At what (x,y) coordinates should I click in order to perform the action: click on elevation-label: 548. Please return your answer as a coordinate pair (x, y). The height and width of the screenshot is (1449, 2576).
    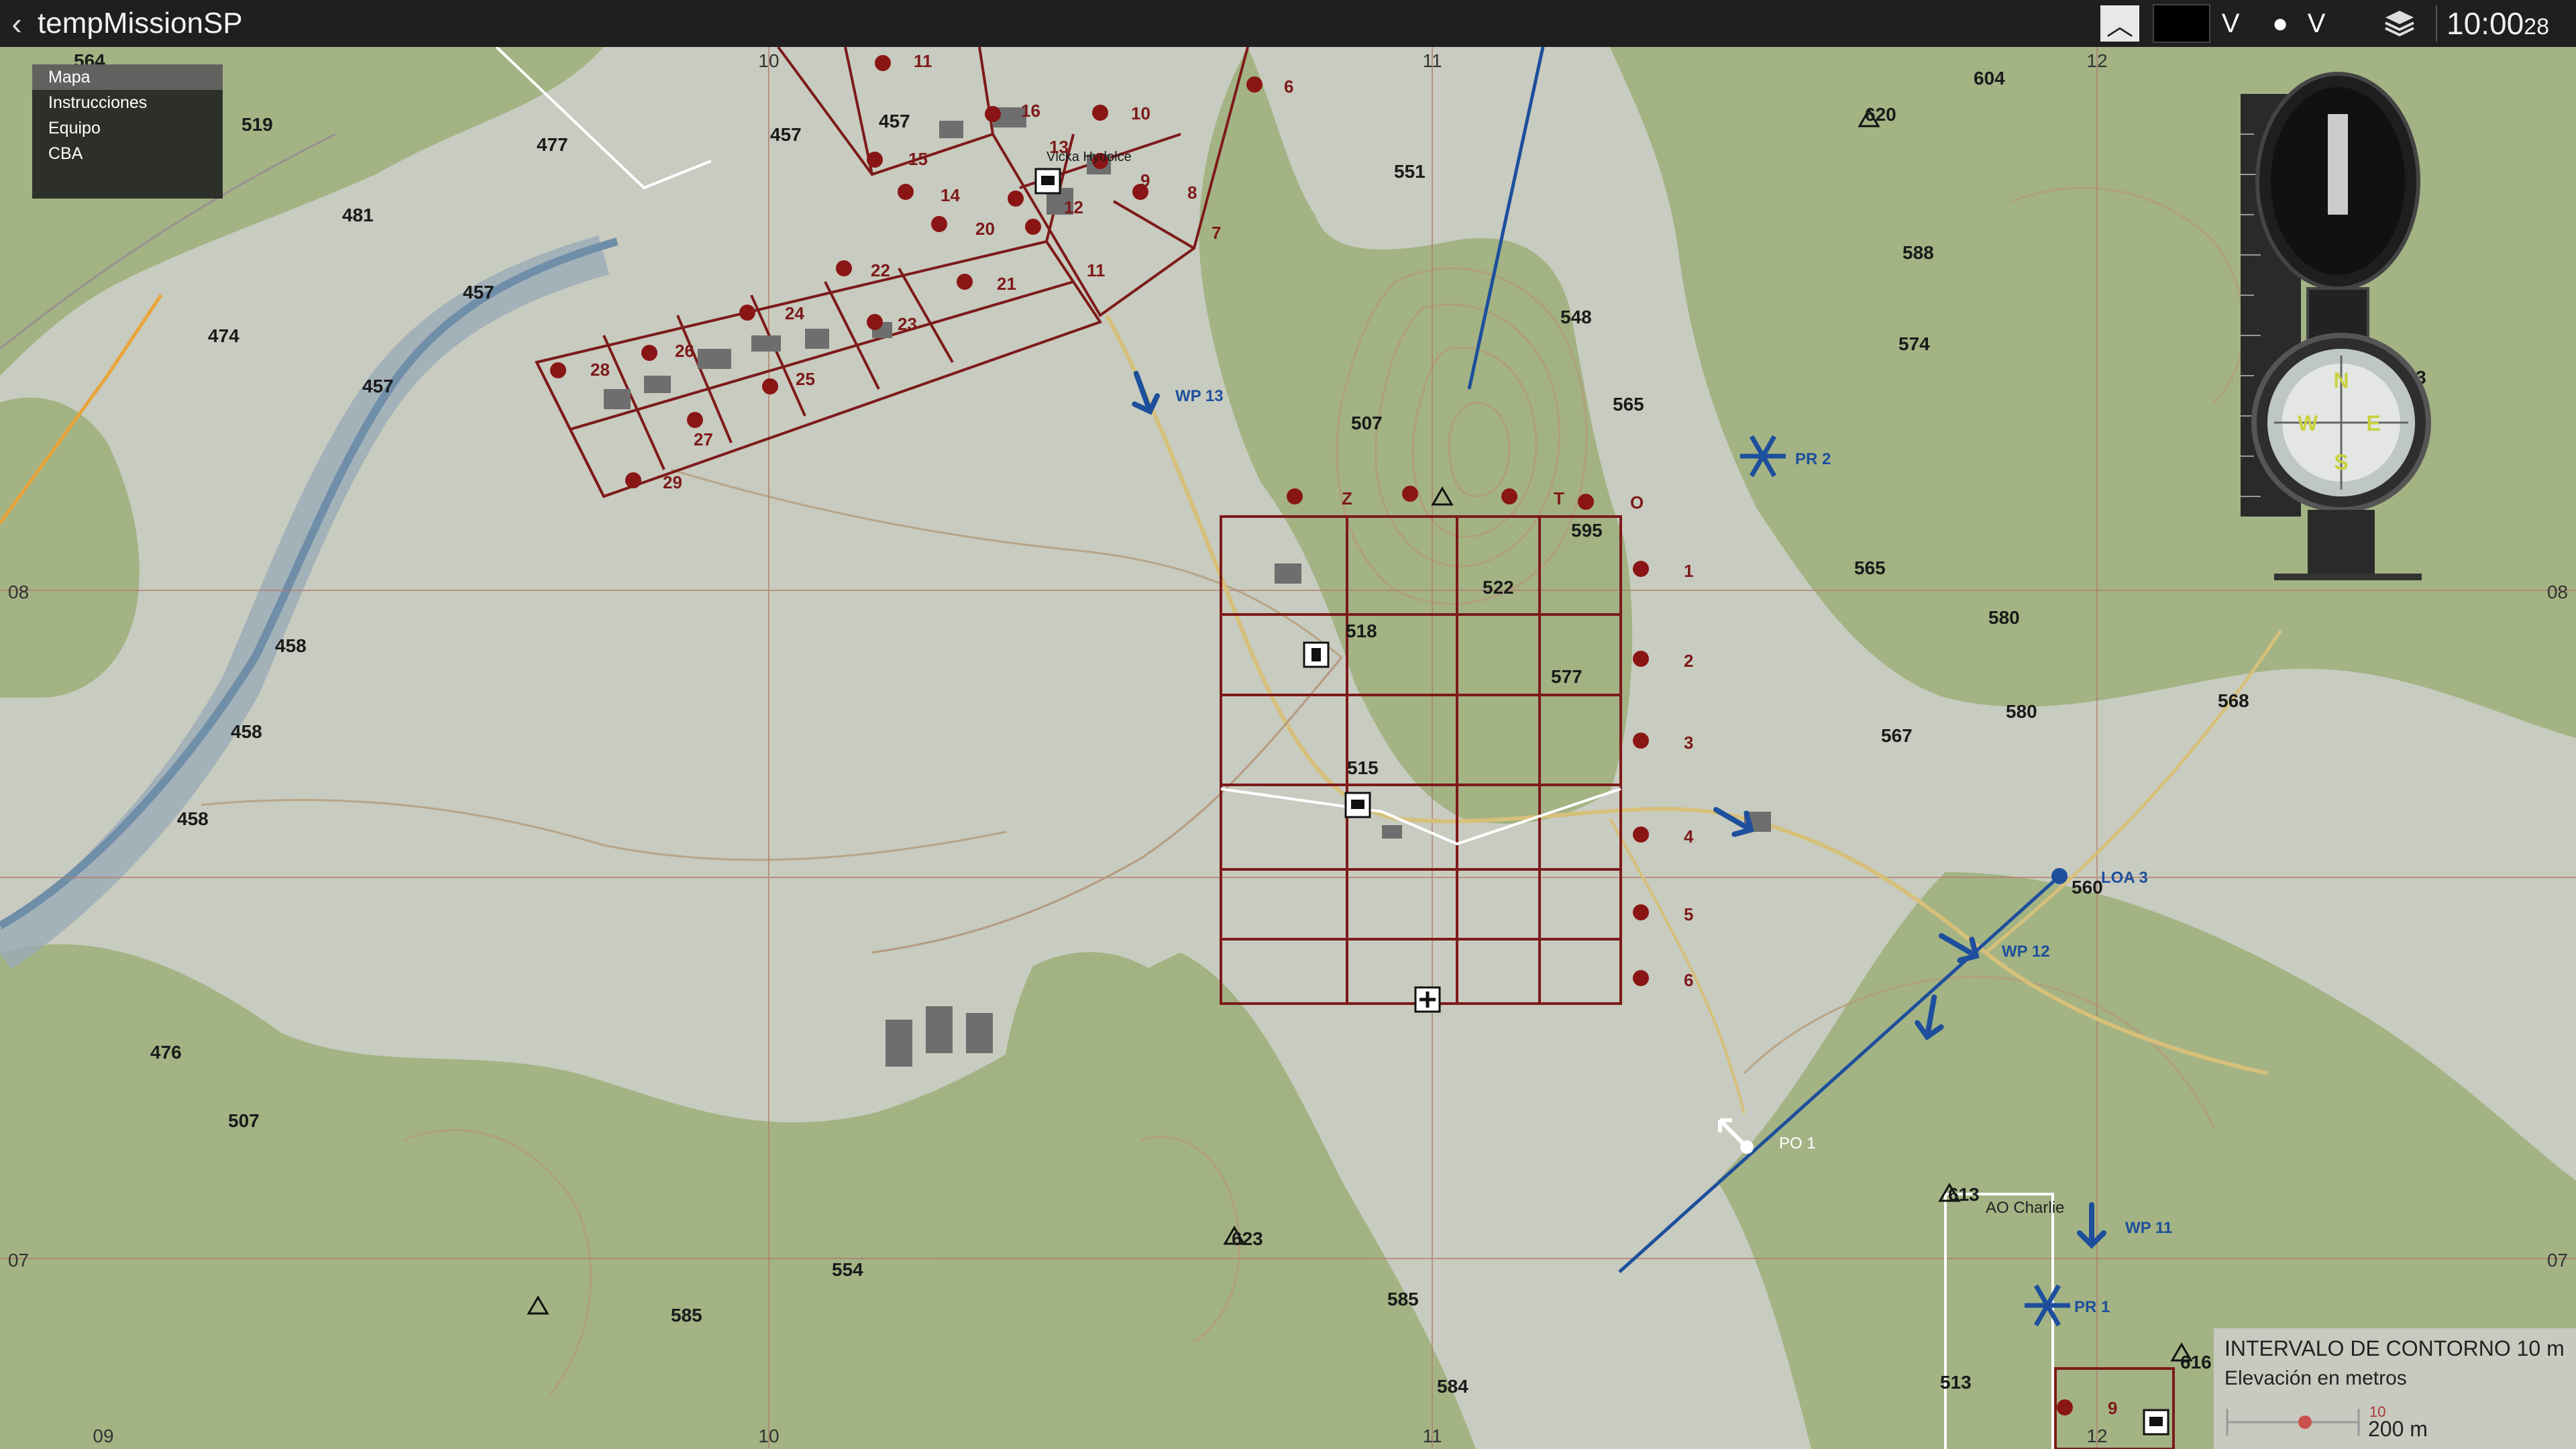
    Looking at the image, I should click on (1576, 317).